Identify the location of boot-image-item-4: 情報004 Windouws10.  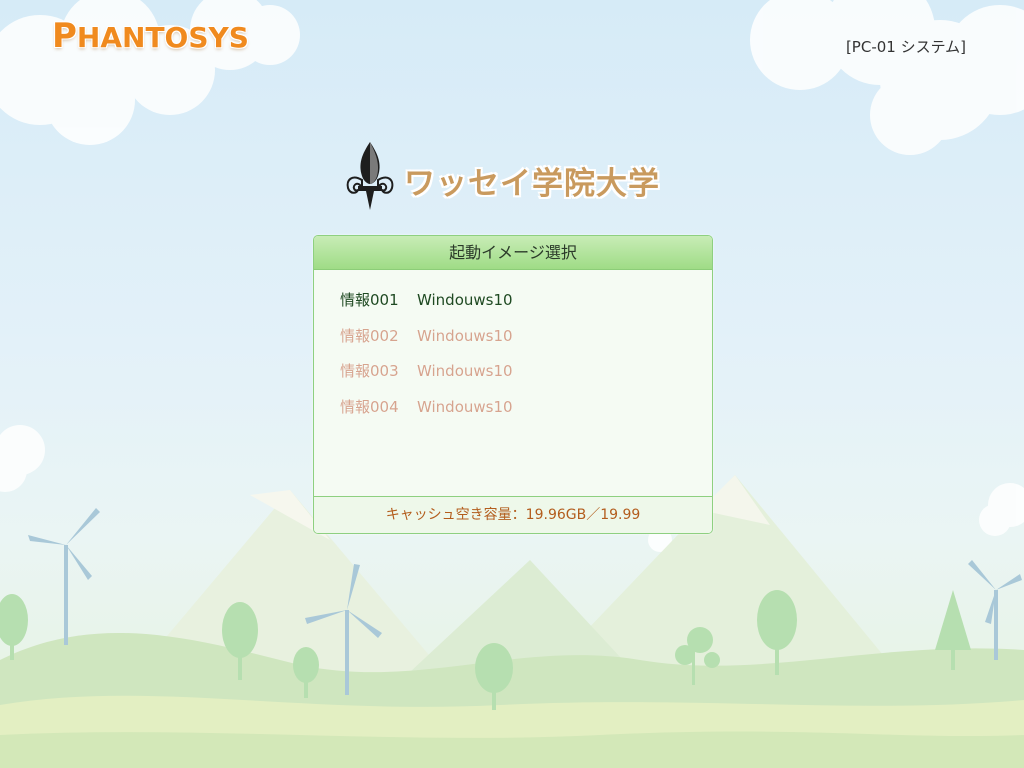
(526, 413).